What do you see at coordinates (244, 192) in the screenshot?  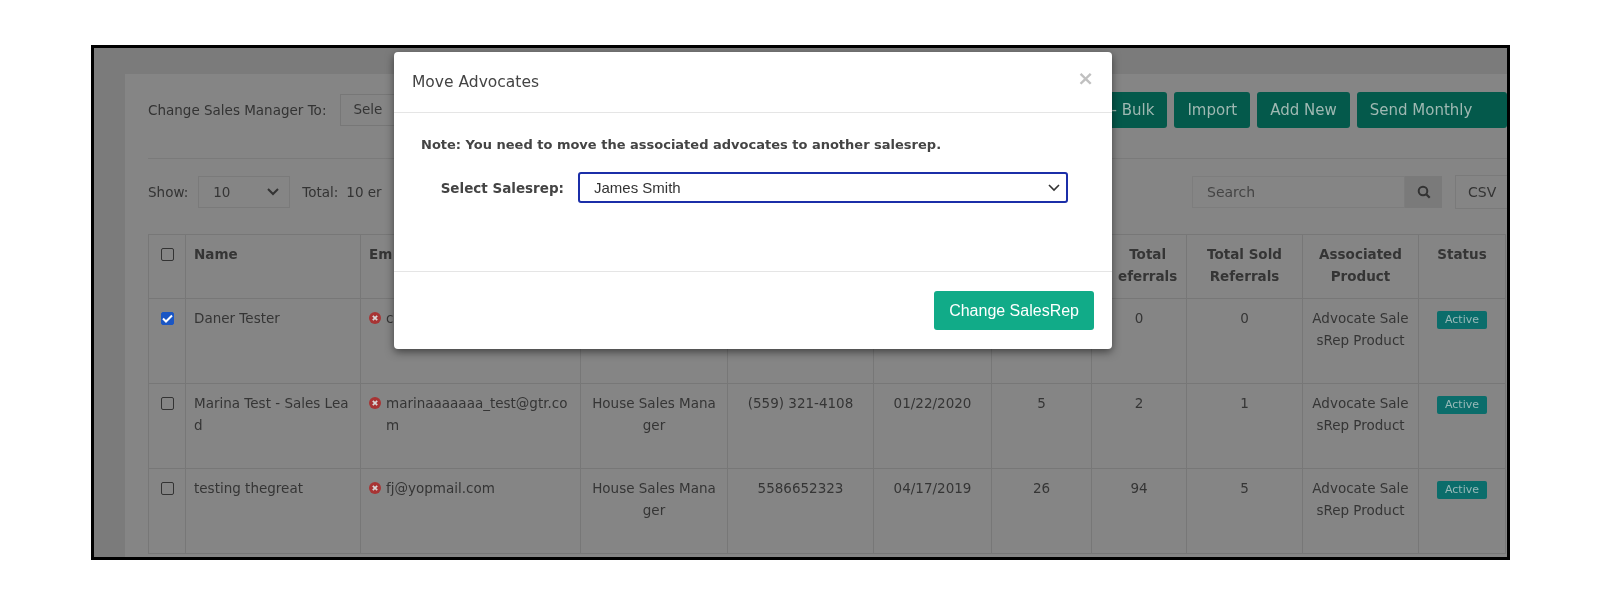 I see `page-size-select: 10` at bounding box center [244, 192].